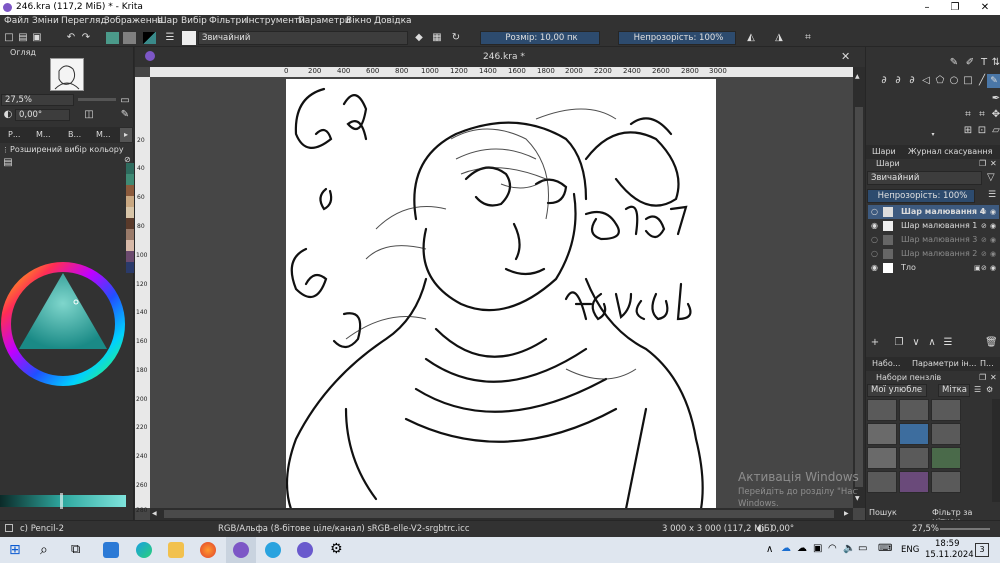  Describe the element at coordinates (129, 38) in the screenshot. I see `pattern-swatch` at that location.